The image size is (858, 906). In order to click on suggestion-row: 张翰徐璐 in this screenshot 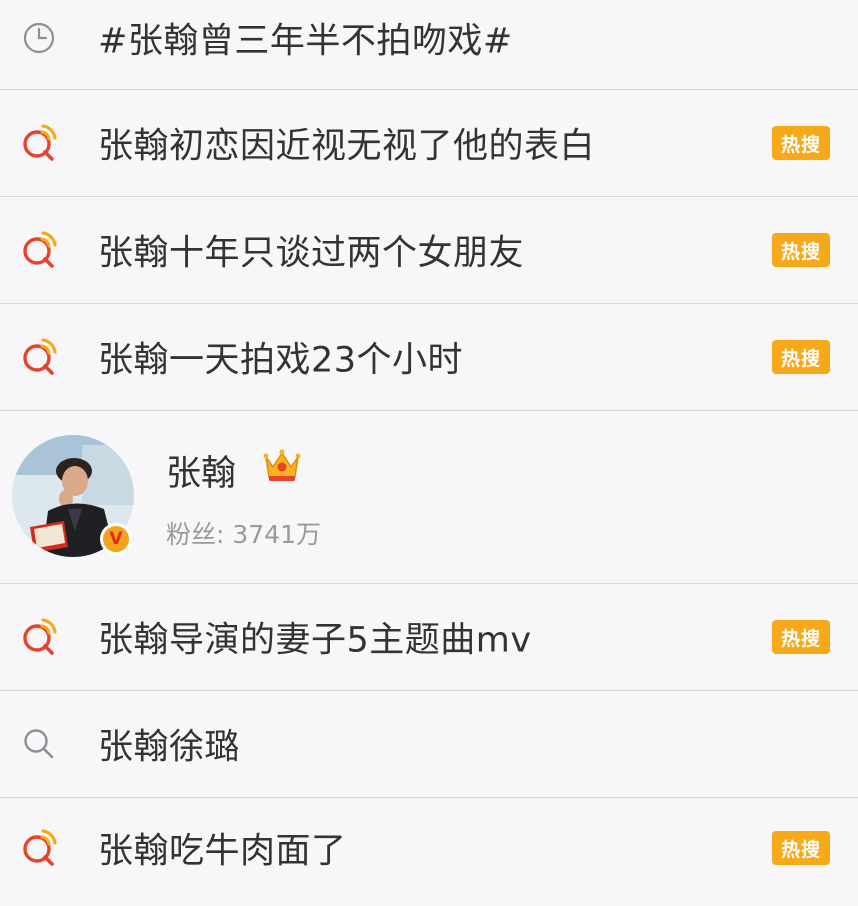, I will do `click(429, 744)`.